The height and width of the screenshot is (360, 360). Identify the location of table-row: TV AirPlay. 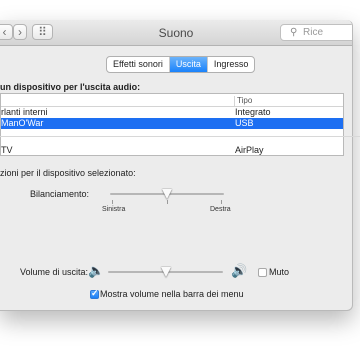
(172, 150).